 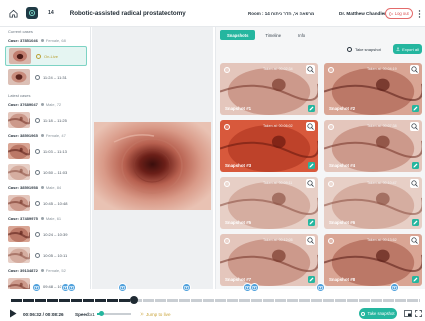 I want to click on speed-label: Speed:, so click(x=83, y=314).